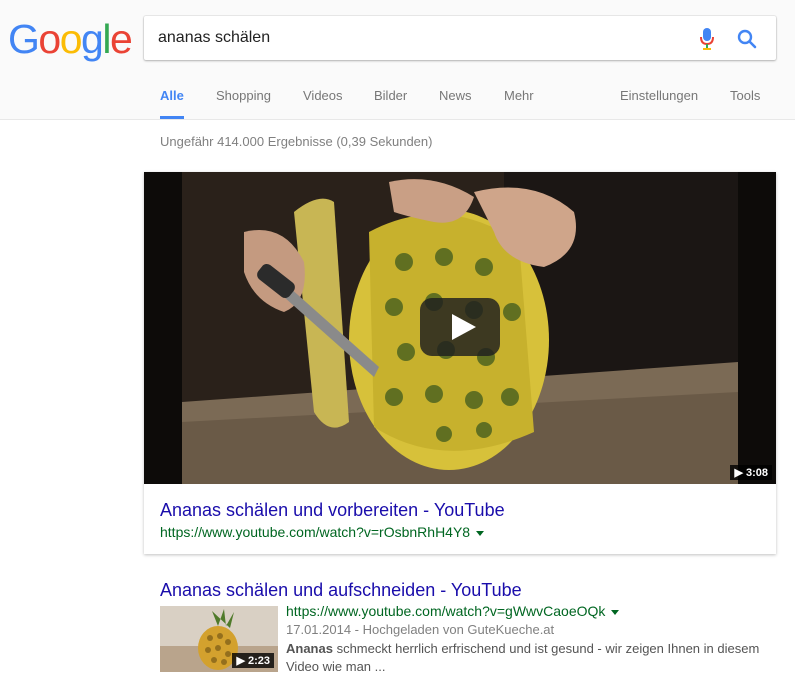  I want to click on search-icon, so click(747, 39).